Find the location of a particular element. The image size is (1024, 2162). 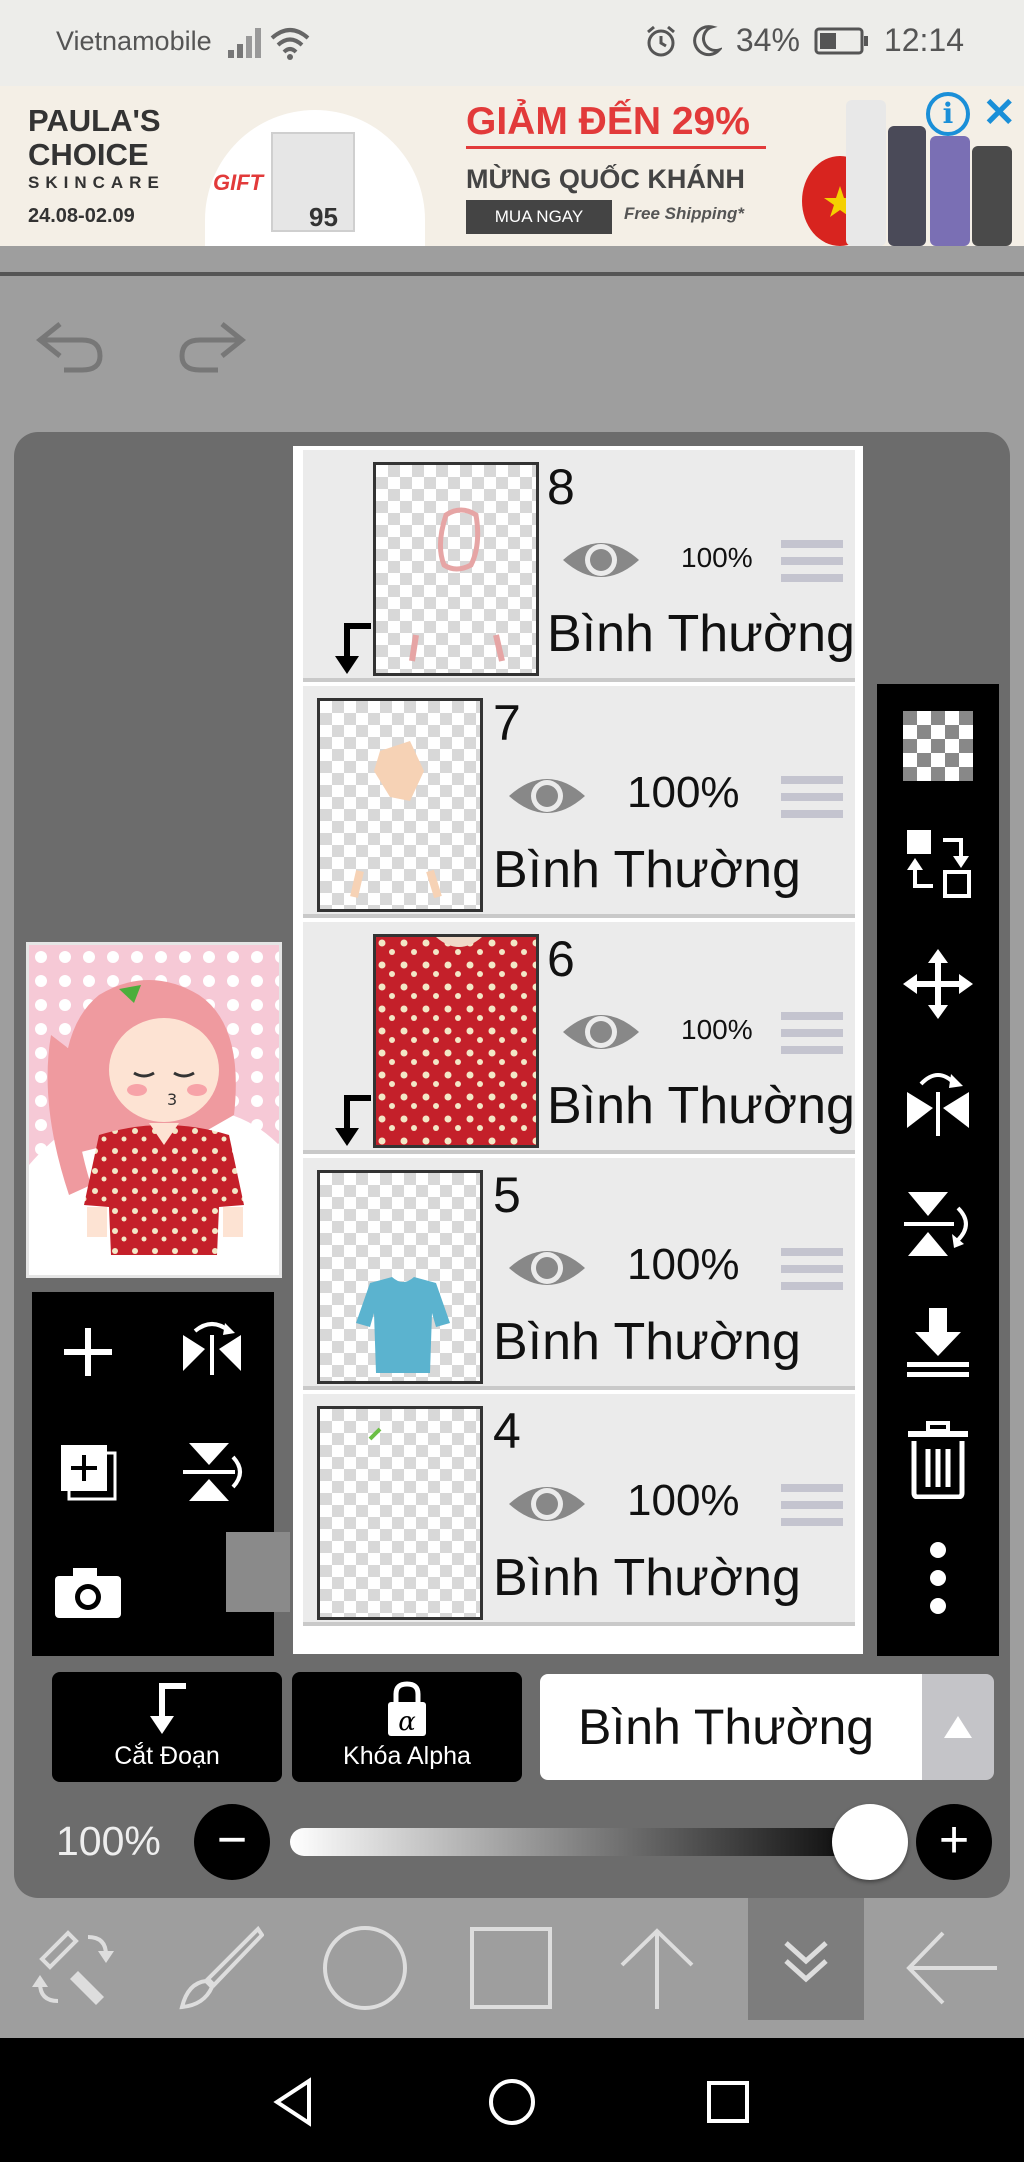

nav-recents-button is located at coordinates (728, 2102).